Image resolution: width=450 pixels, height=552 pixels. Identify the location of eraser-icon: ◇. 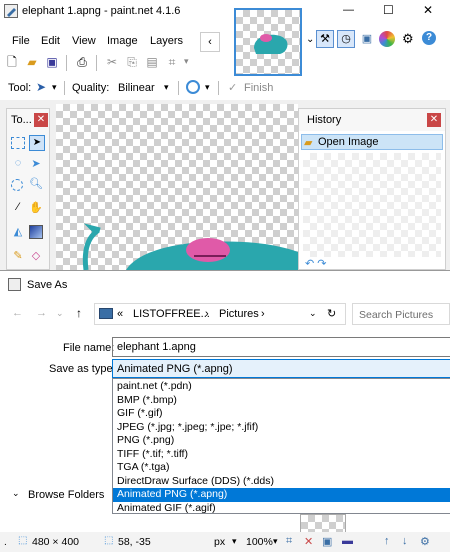
(36, 256).